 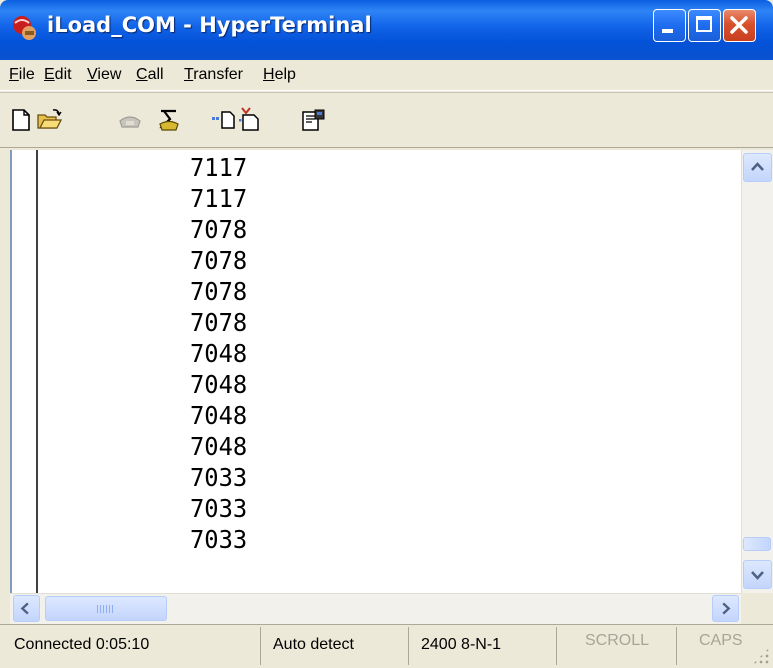 What do you see at coordinates (313, 120) in the screenshot?
I see `properties-icon` at bounding box center [313, 120].